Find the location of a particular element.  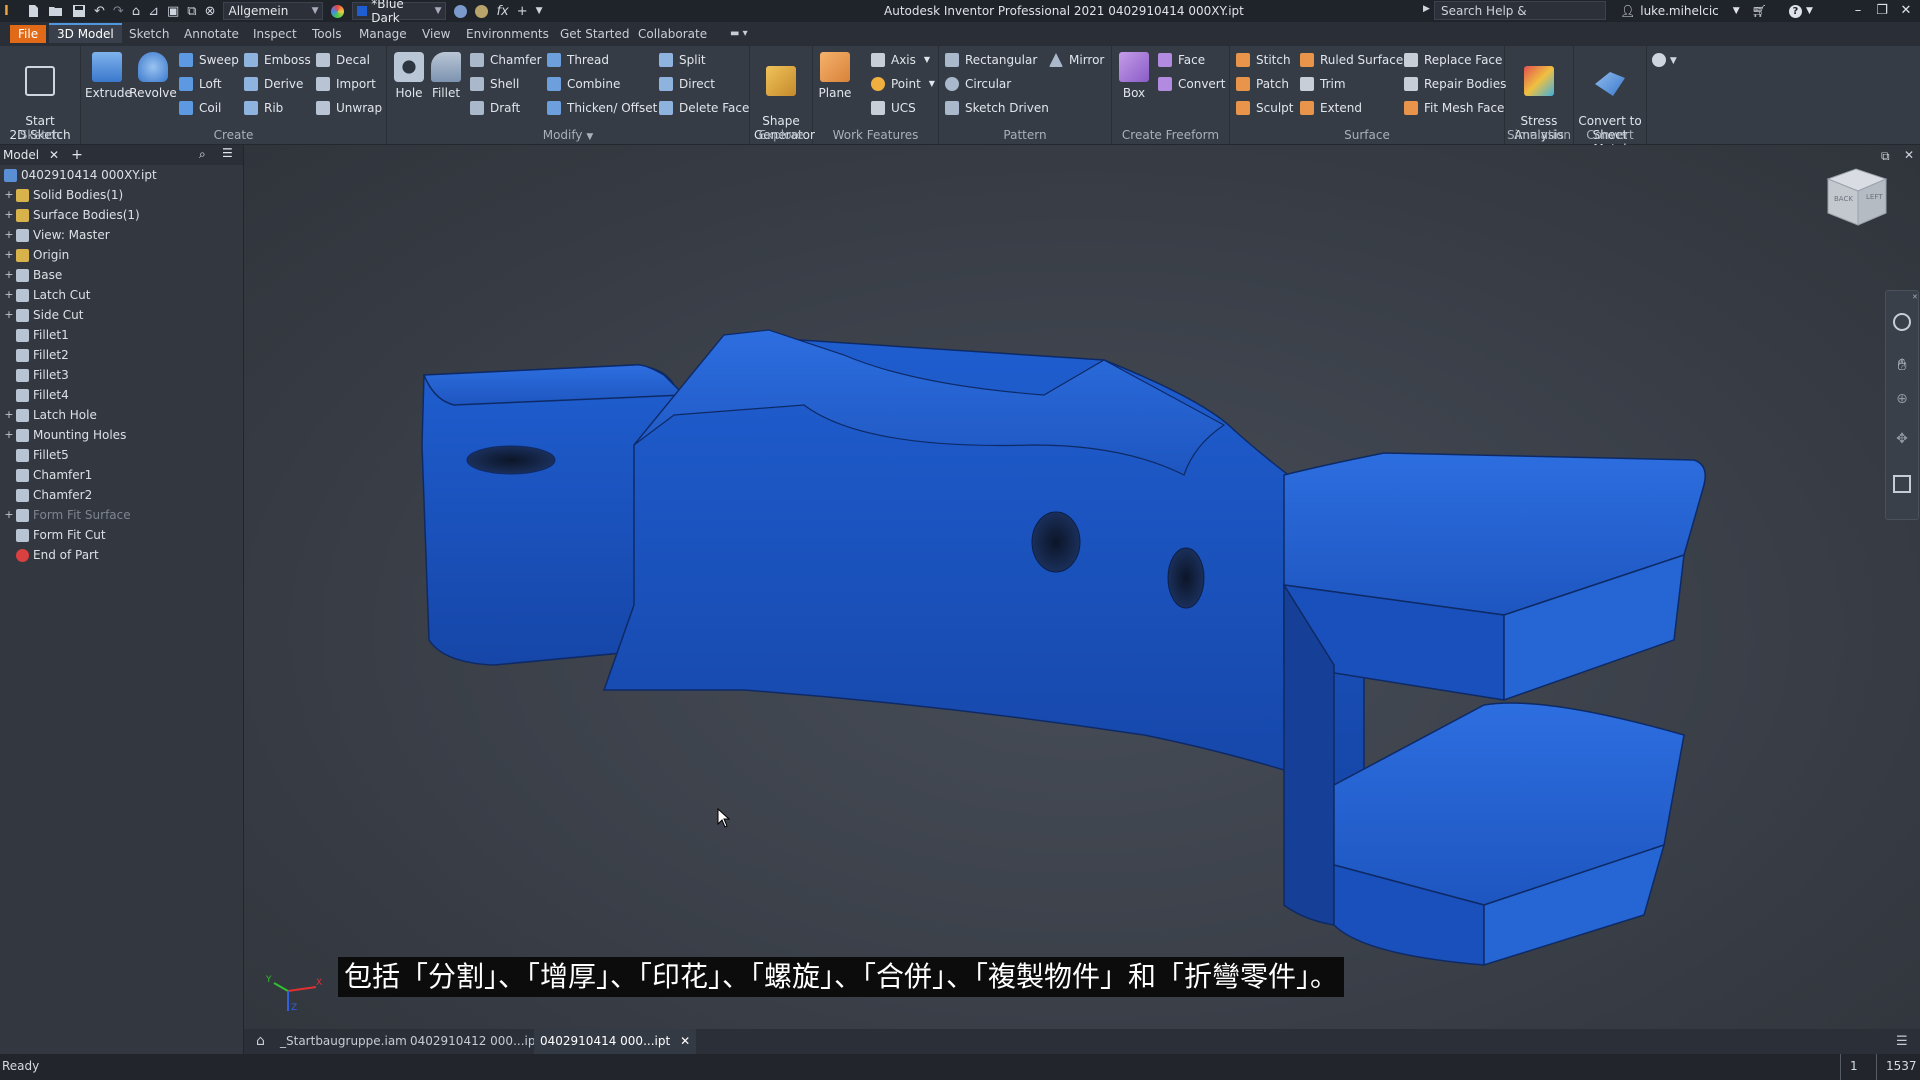

unwrap-button: Unwrap is located at coordinates (349, 108).